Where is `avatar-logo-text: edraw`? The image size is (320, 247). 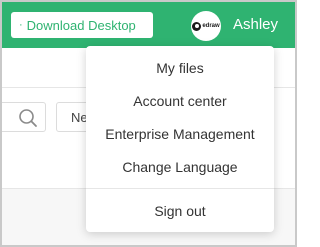
avatar-logo-text: edraw is located at coordinates (211, 26).